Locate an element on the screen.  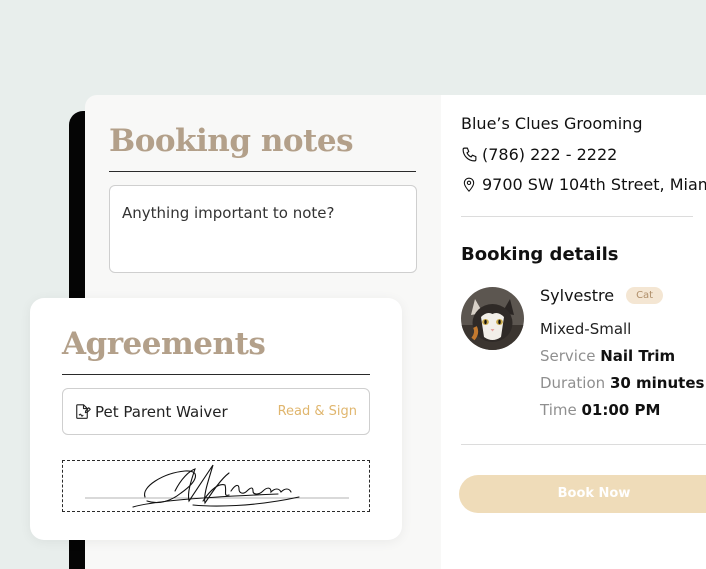
signature-box is located at coordinates (216, 486).